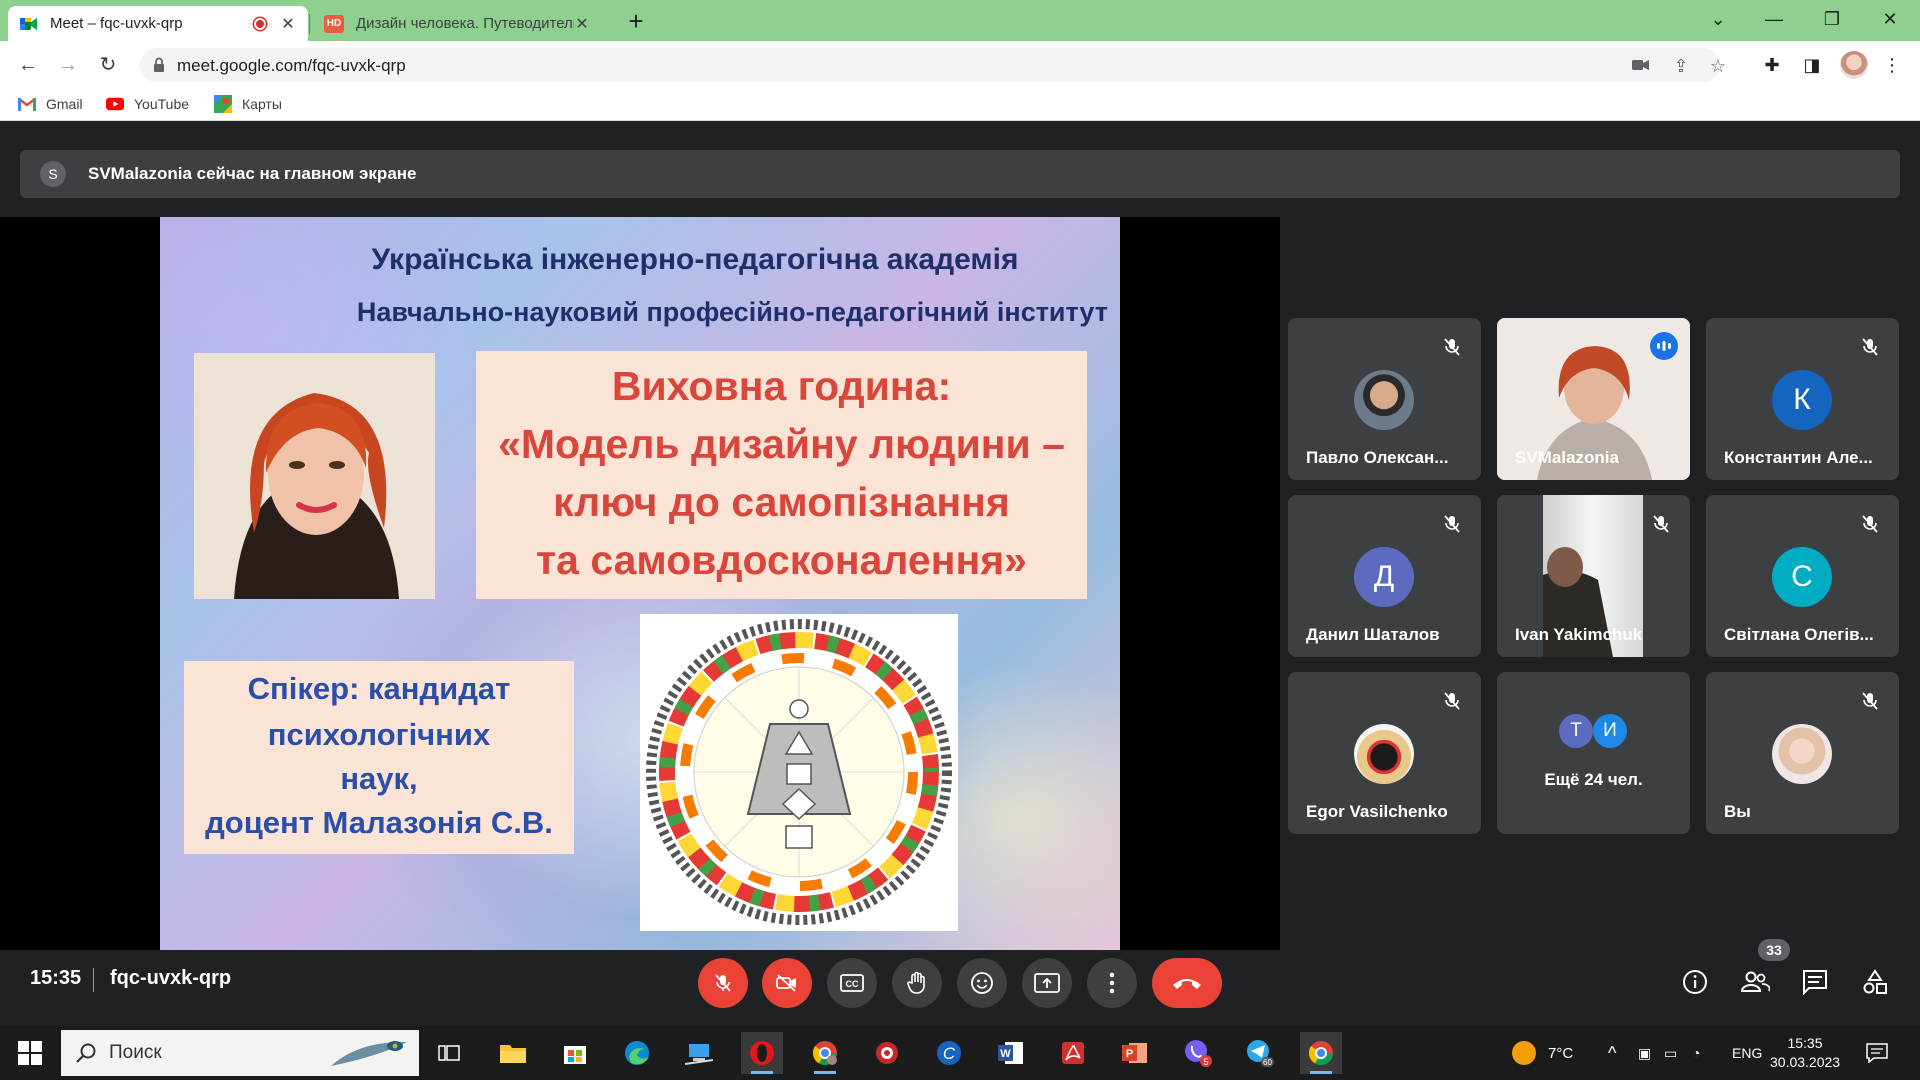  What do you see at coordinates (1695, 982) in the screenshot?
I see `meeting-details-button` at bounding box center [1695, 982].